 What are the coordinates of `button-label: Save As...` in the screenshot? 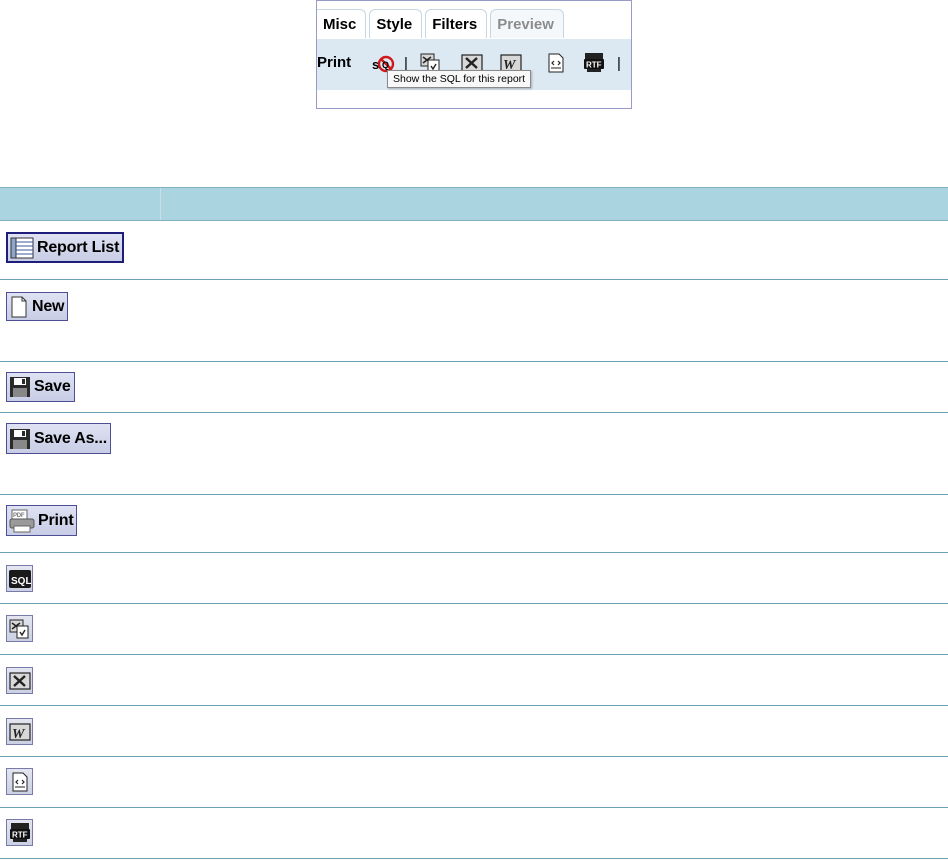 It's located at (71, 438).